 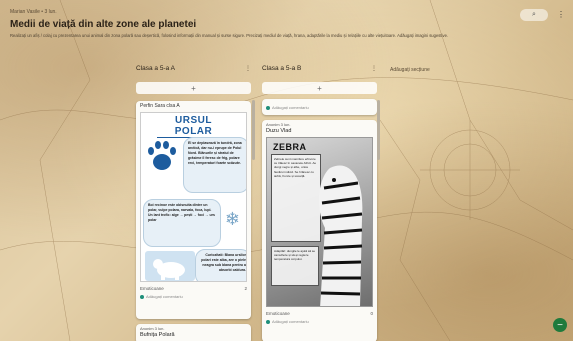 I want to click on floating-action-button: −, so click(x=560, y=325).